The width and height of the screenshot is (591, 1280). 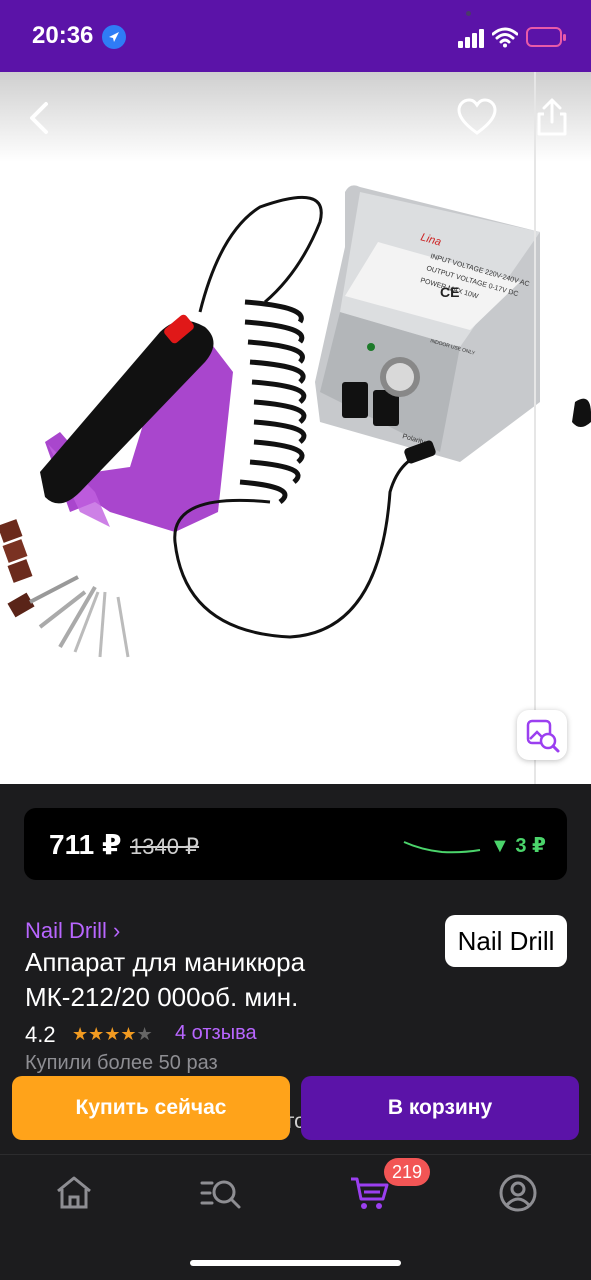 I want to click on status-bar: 20:36, so click(x=295, y=36).